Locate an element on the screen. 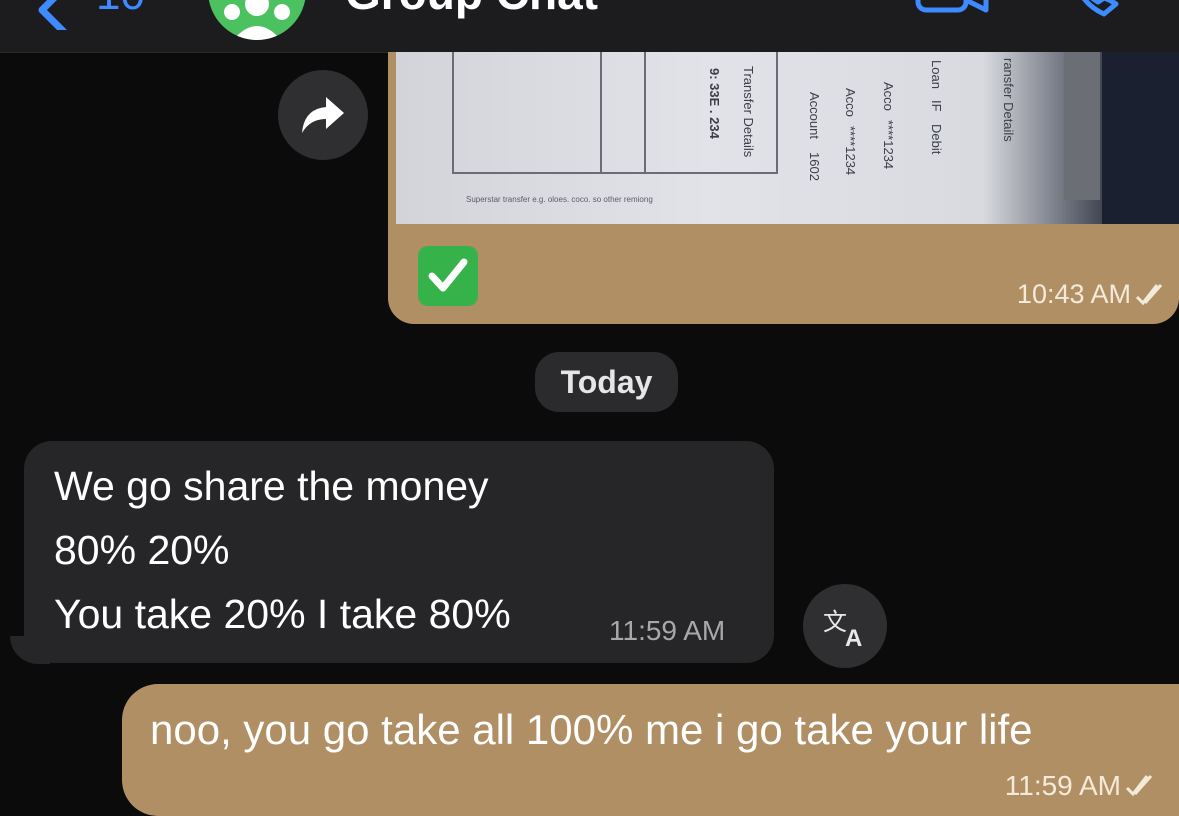 This screenshot has height=816, width=1179. check-mark-button-icon is located at coordinates (448, 276).